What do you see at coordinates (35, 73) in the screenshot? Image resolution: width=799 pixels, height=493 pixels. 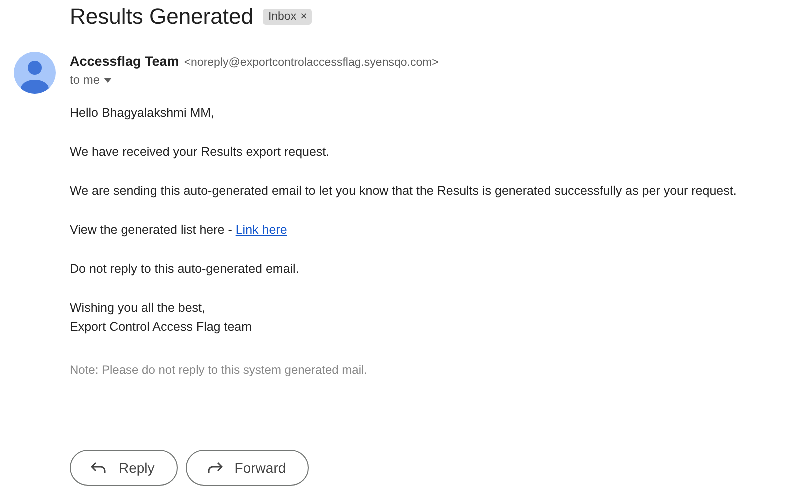 I see `avatar-icon` at bounding box center [35, 73].